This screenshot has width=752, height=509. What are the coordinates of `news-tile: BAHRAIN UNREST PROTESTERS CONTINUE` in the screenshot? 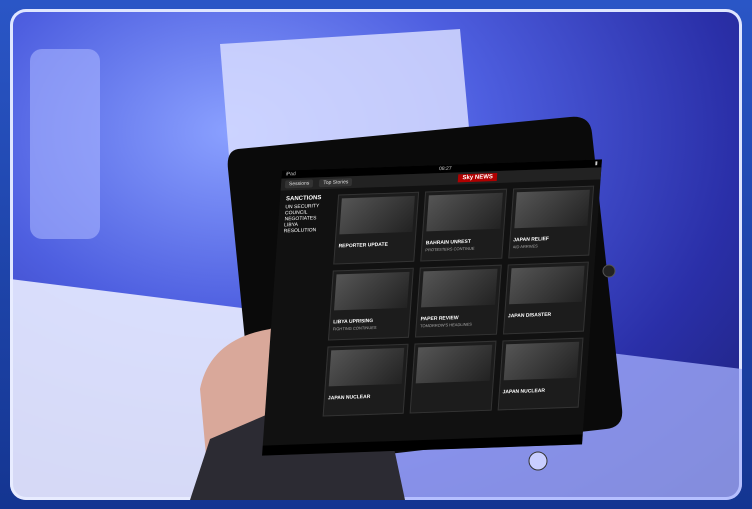 It's located at (463, 225).